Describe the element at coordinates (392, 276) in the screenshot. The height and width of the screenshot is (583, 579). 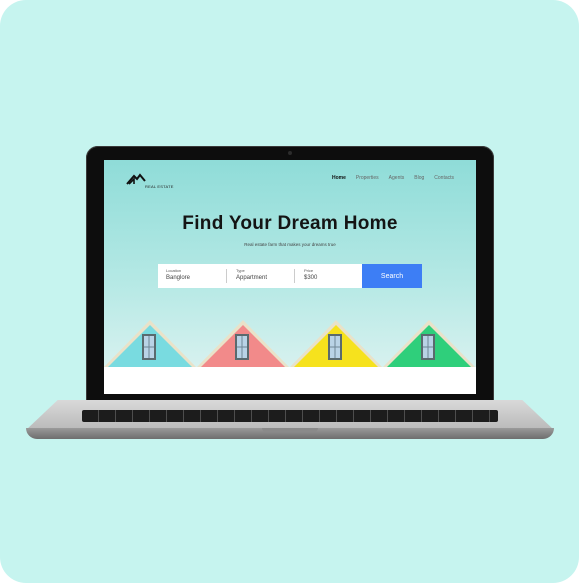
I see `search-button: Search` at that location.